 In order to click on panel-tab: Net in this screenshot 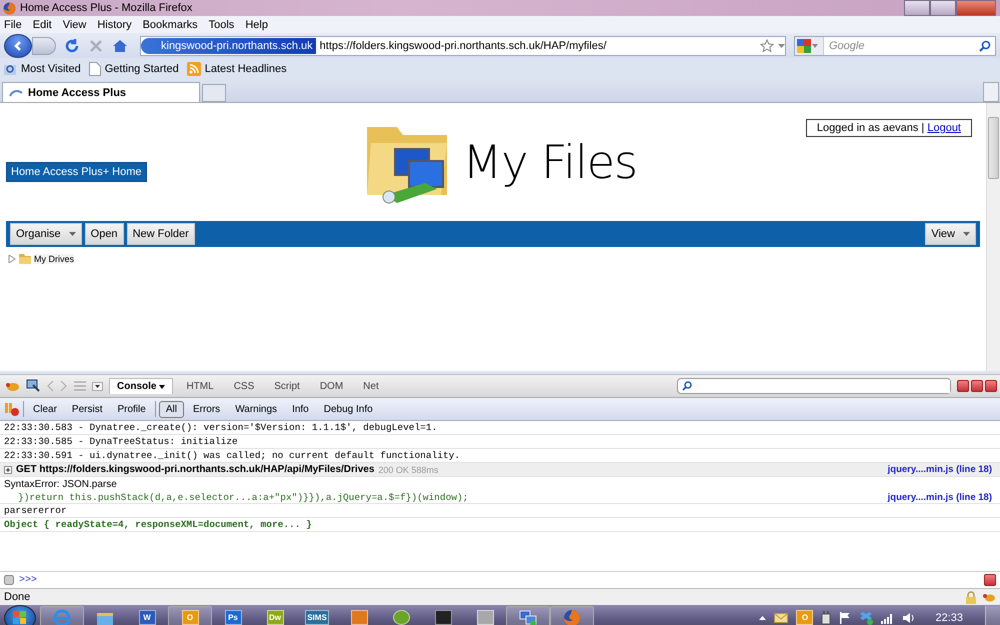, I will do `click(371, 386)`.